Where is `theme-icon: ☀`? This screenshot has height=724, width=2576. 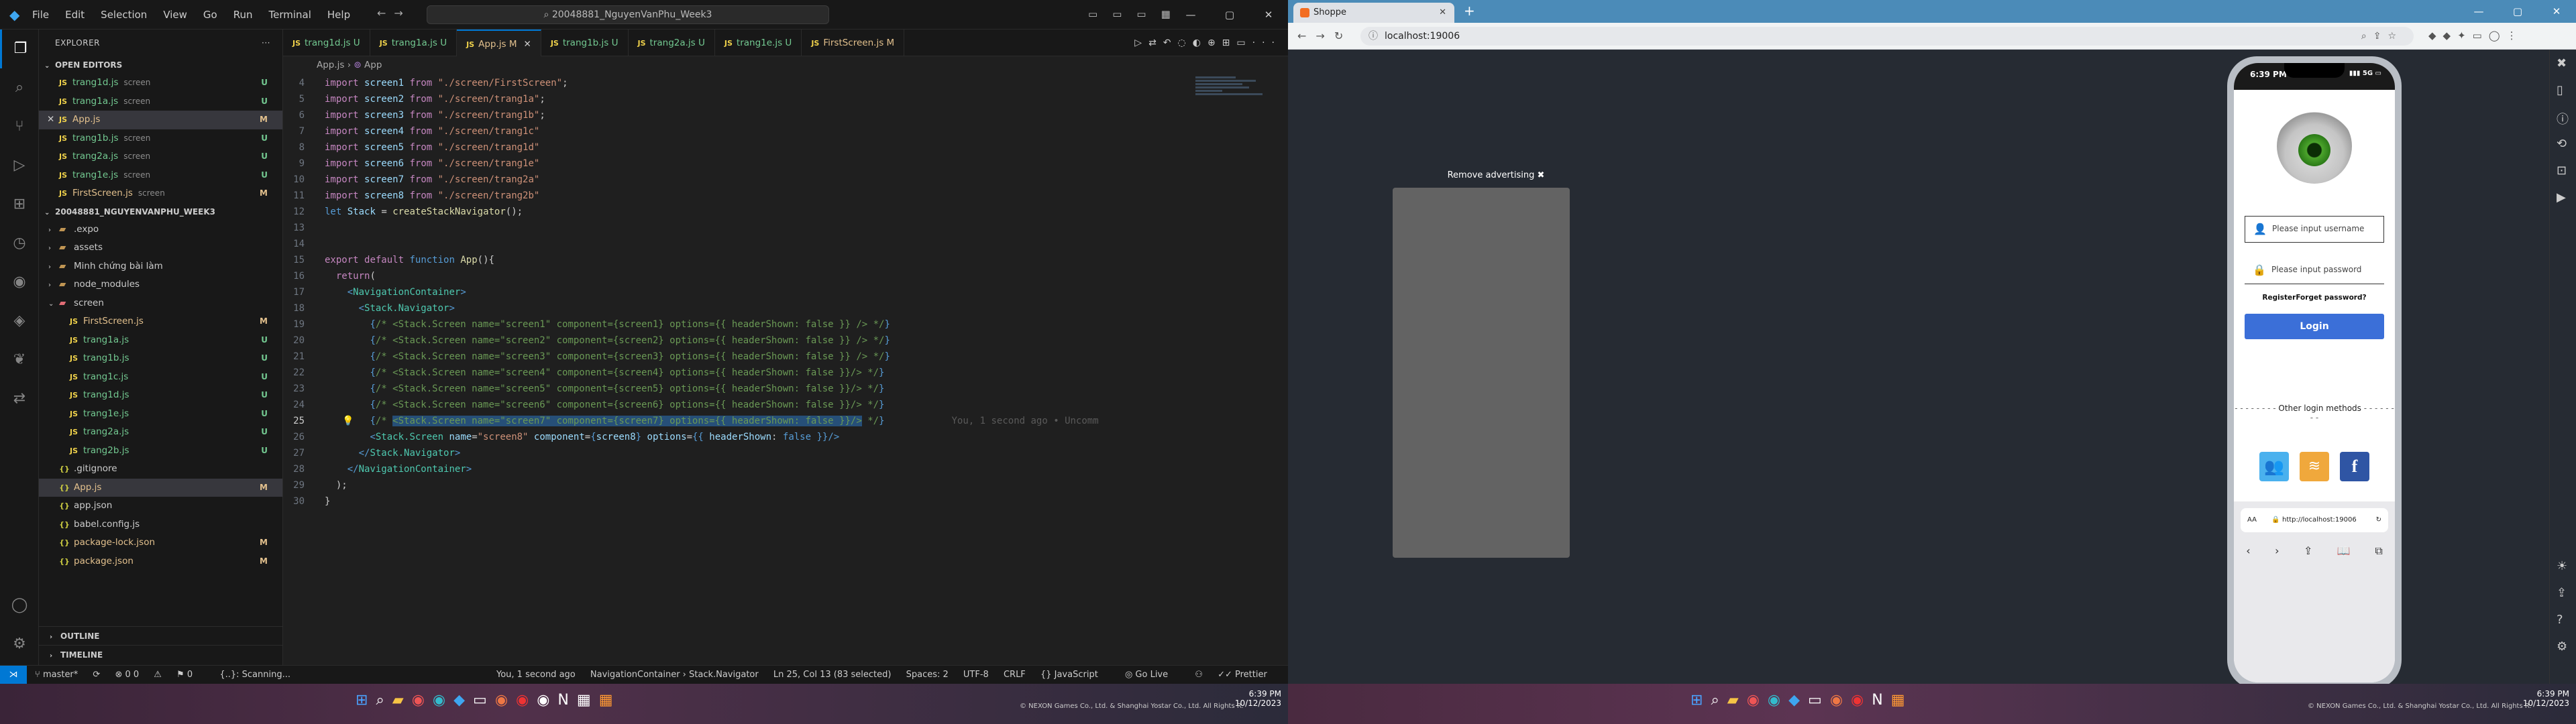
theme-icon: ☀ is located at coordinates (2562, 566).